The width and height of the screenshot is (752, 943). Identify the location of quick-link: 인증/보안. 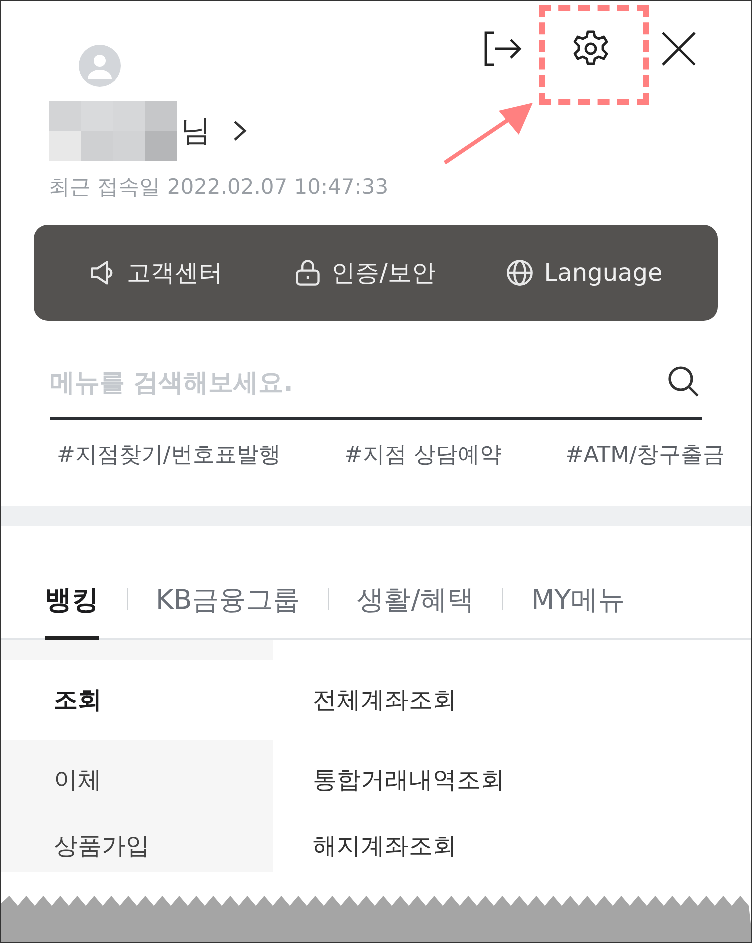
(365, 273).